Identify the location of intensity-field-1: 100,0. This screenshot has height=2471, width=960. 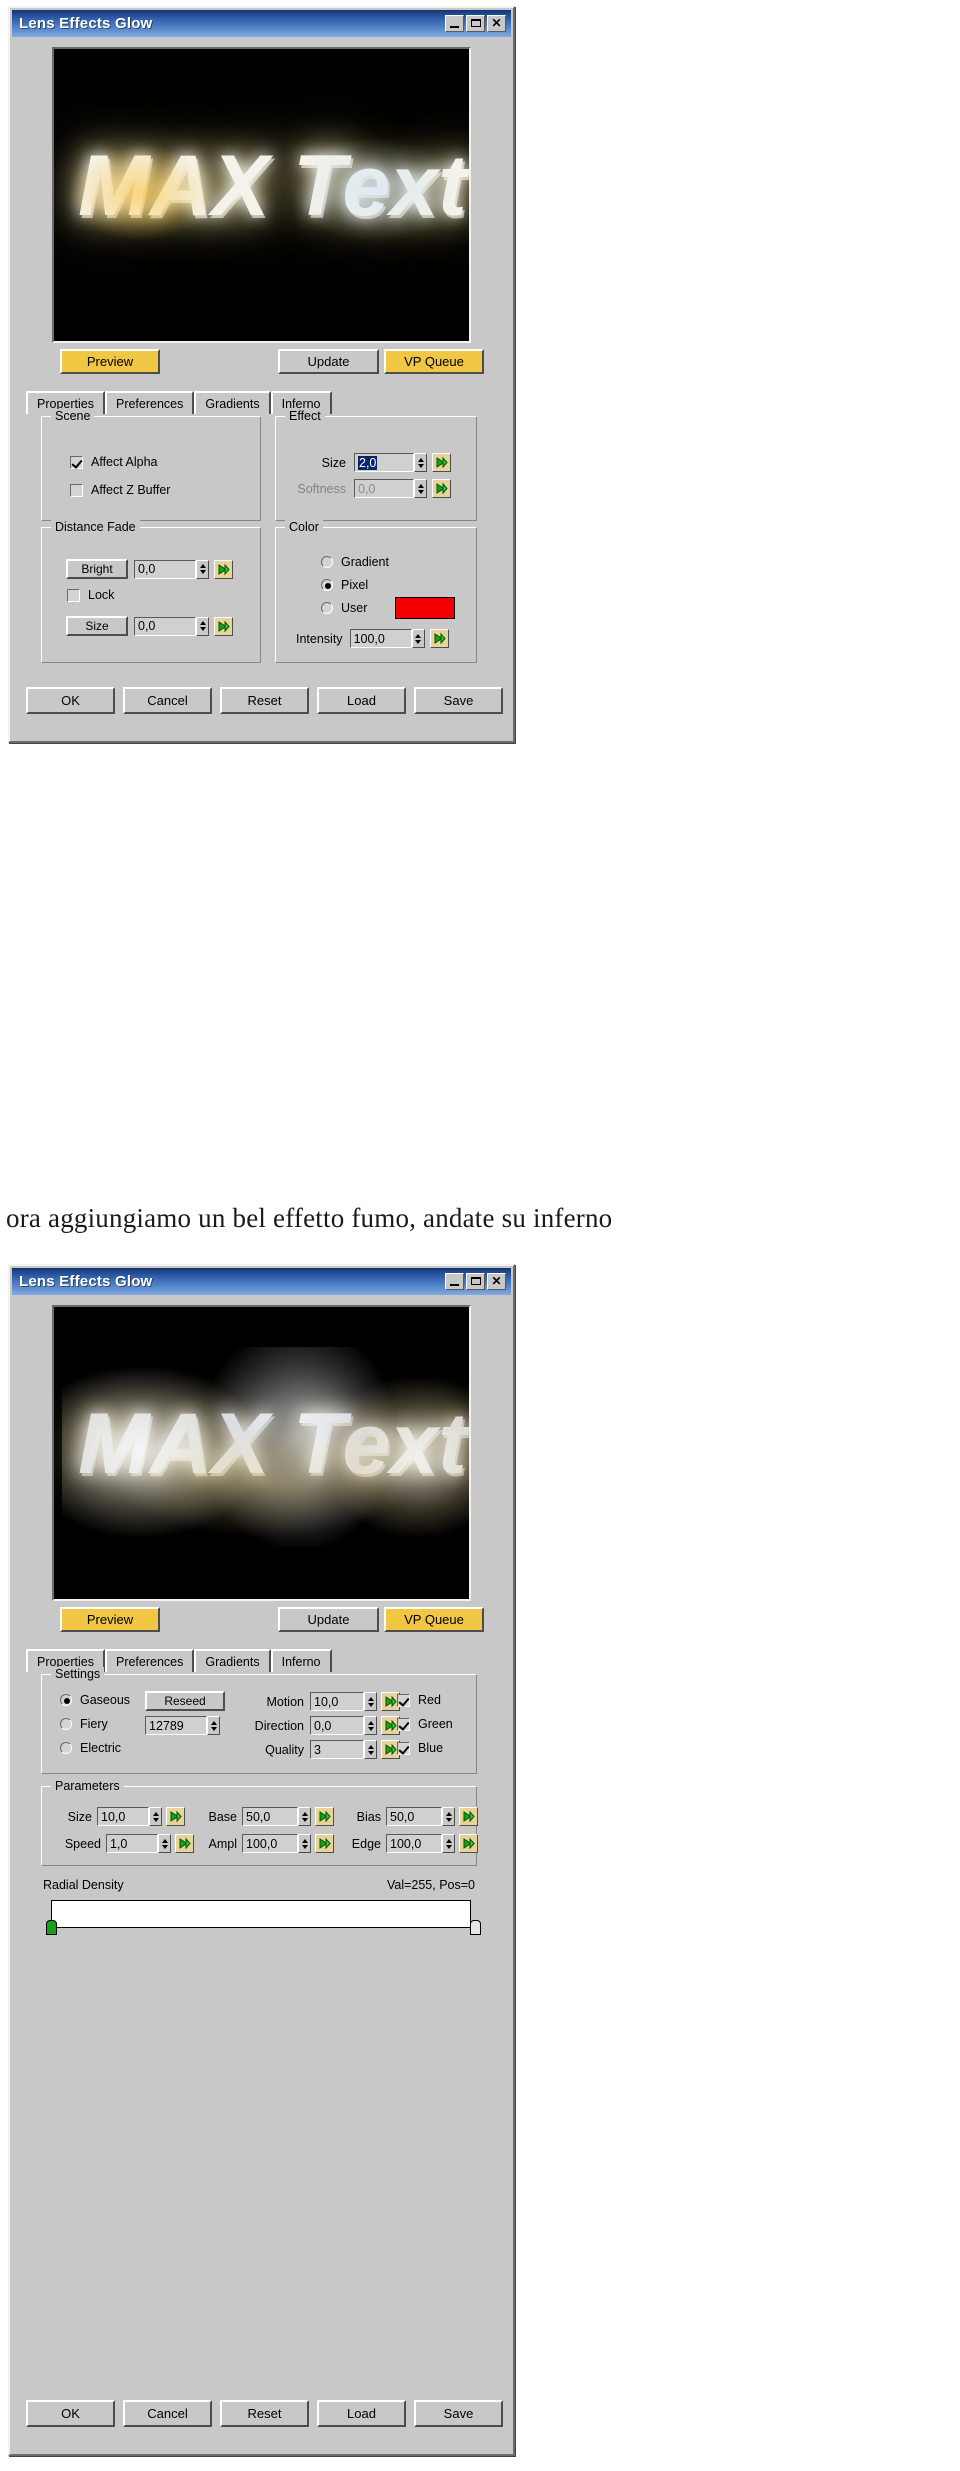
(380, 638).